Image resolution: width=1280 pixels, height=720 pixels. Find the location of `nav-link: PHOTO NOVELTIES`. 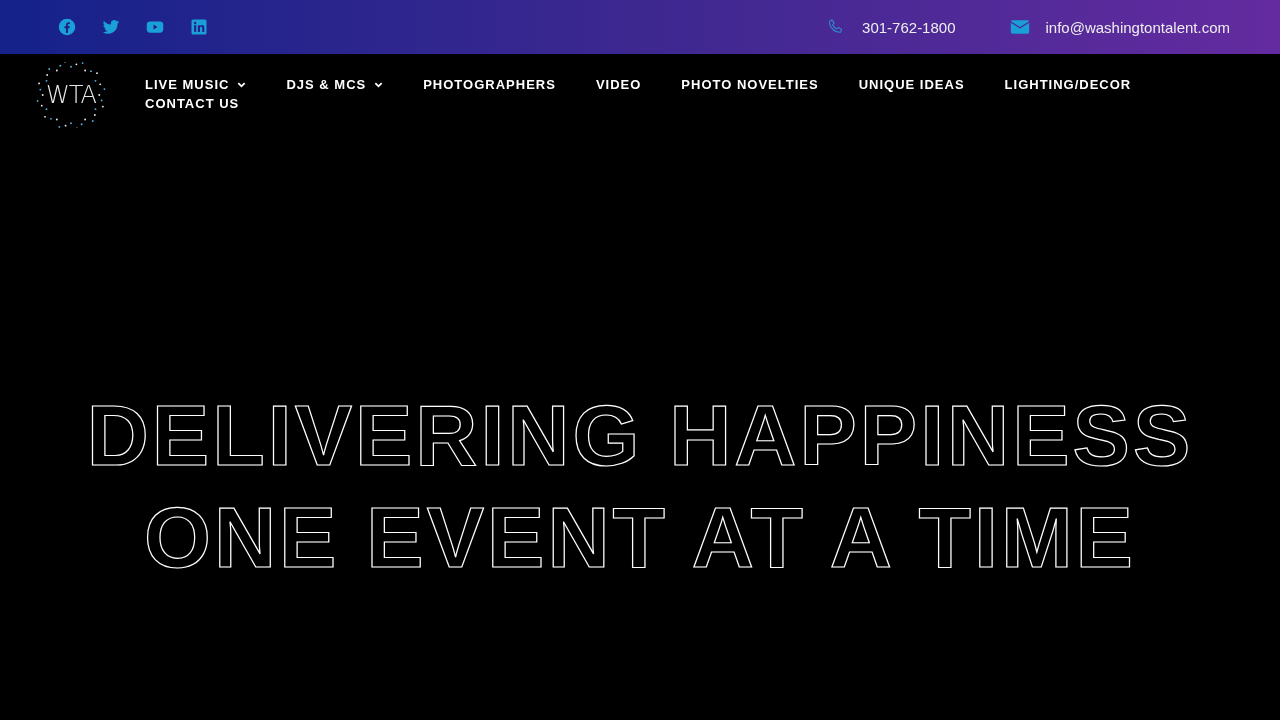

nav-link: PHOTO NOVELTIES is located at coordinates (750, 84).